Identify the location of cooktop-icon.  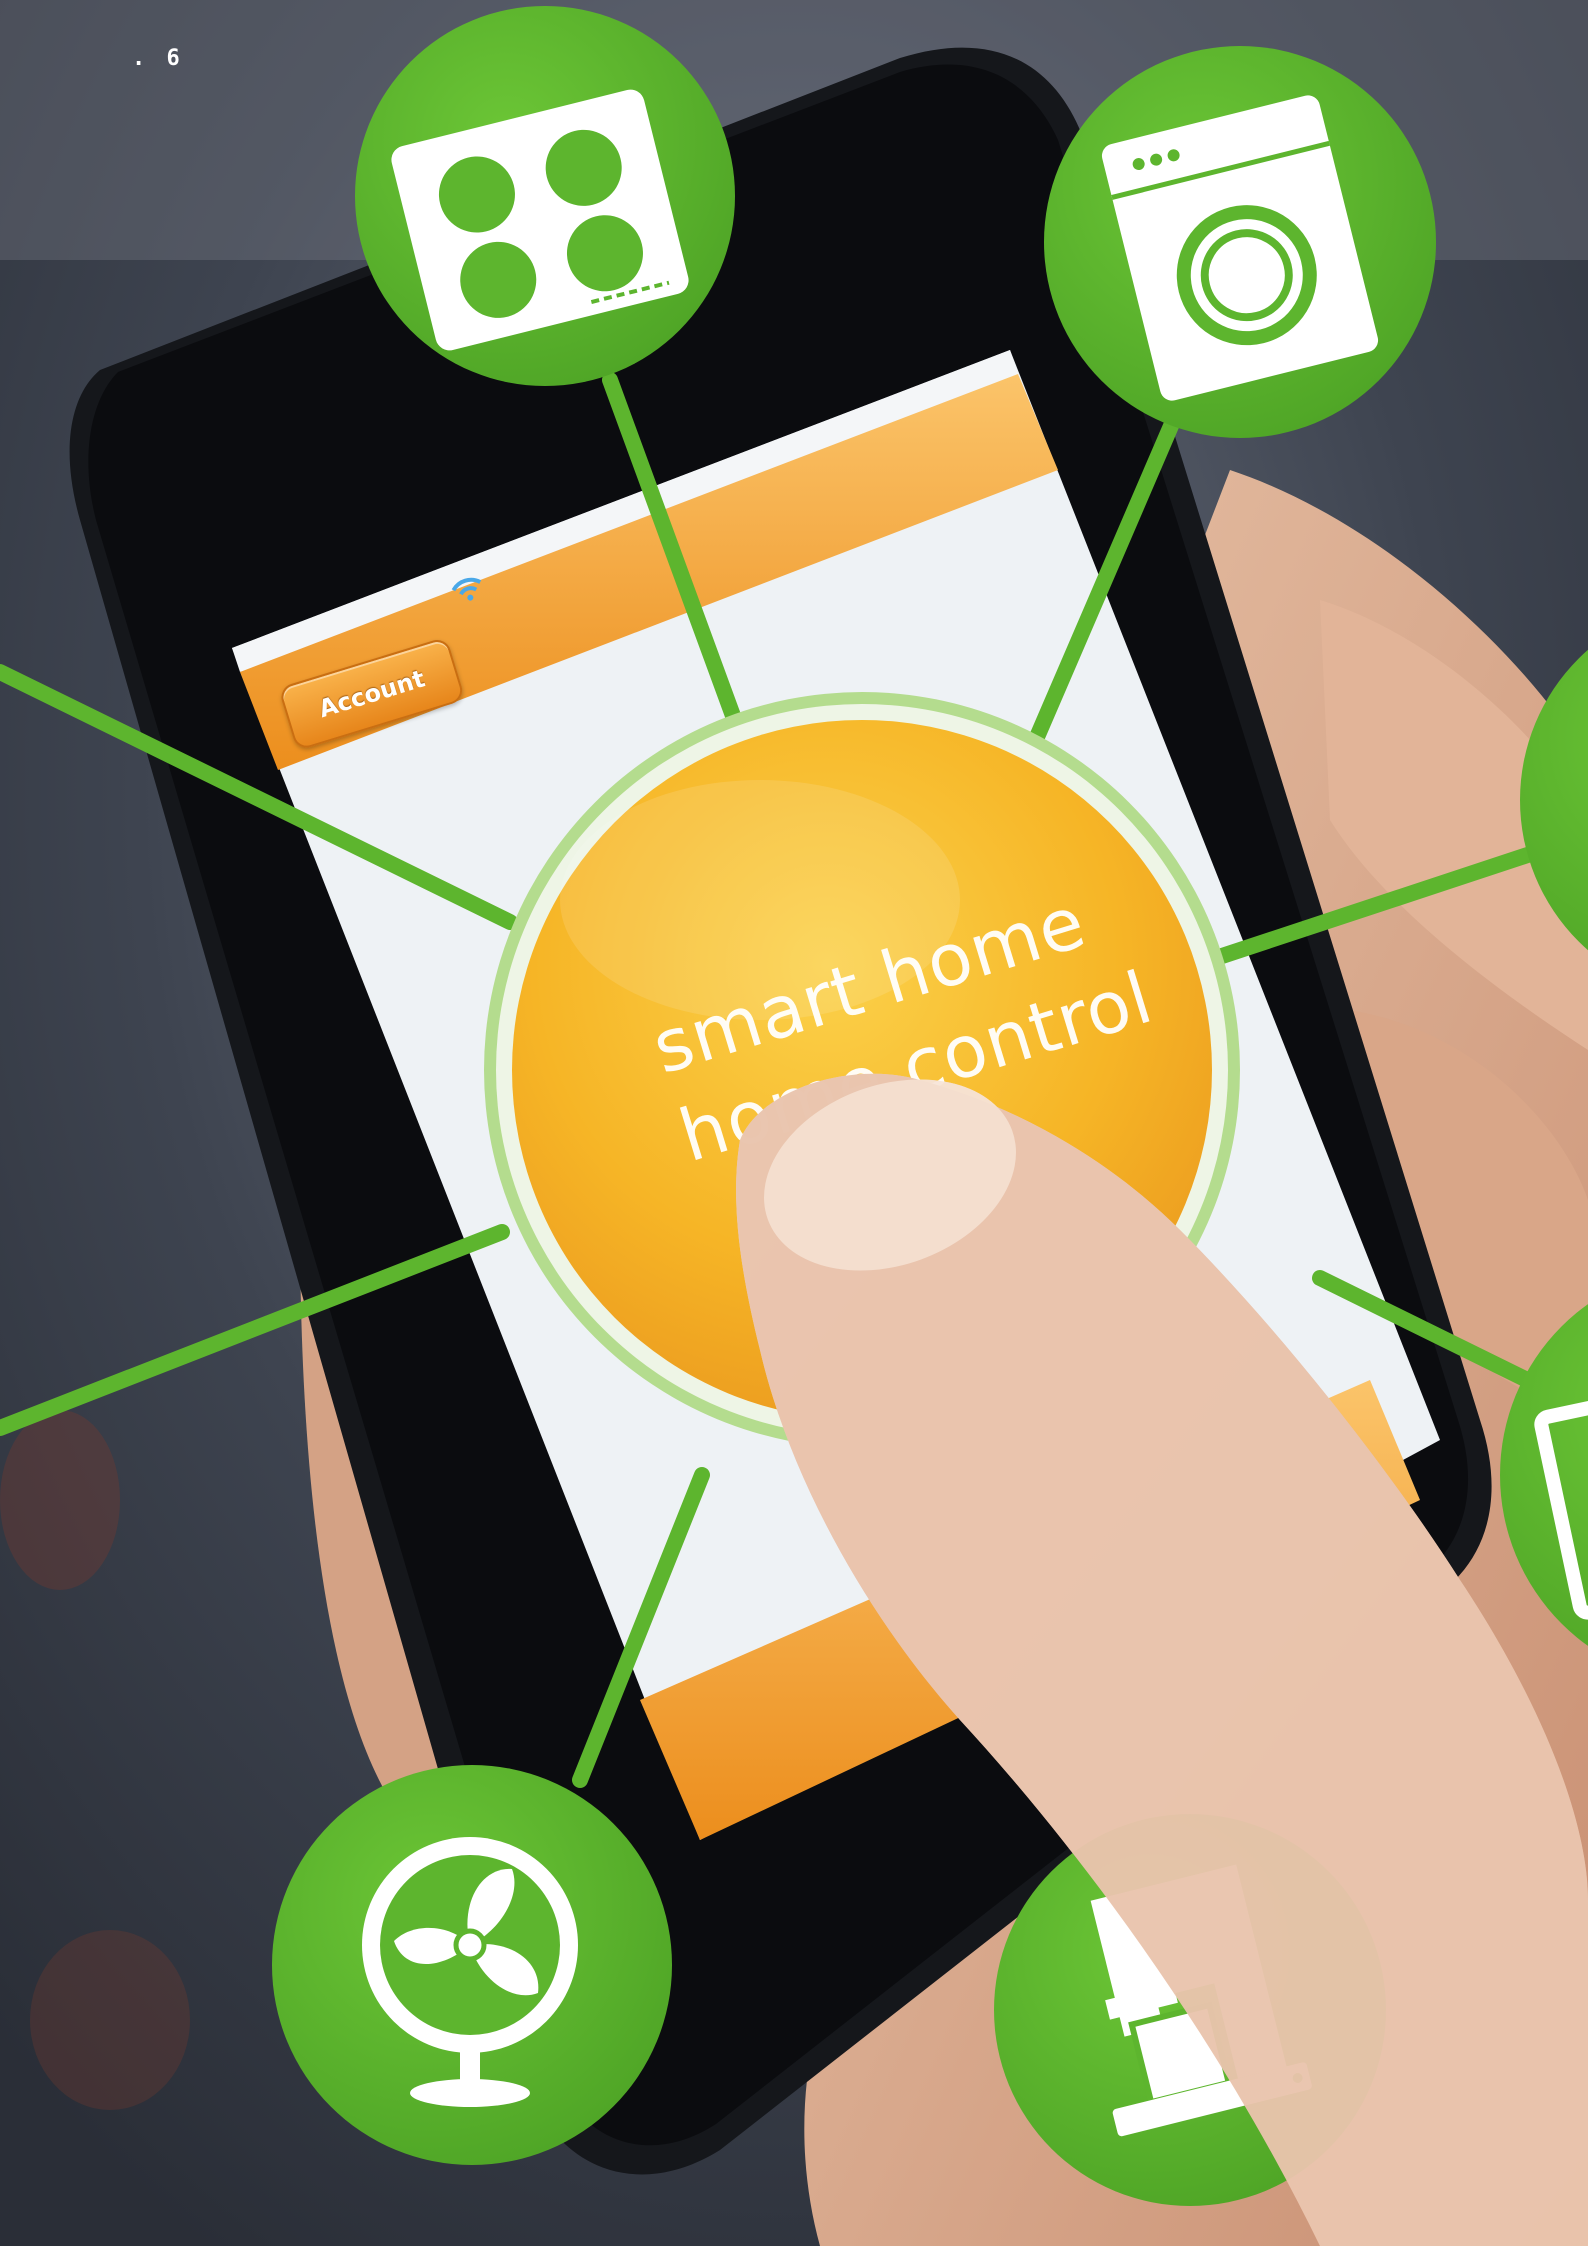
(545, 196).